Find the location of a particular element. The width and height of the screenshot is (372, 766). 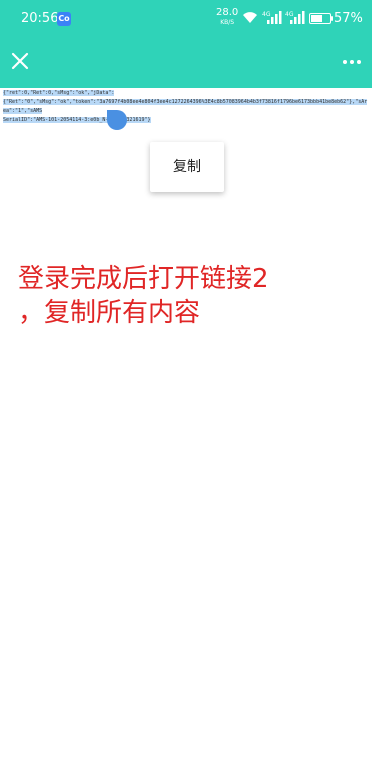

selection-handle is located at coordinates (117, 120).